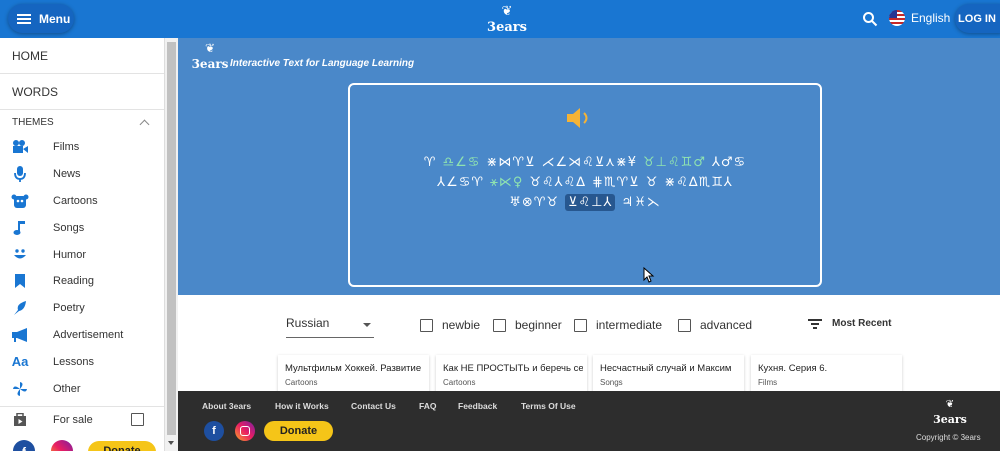 The width and height of the screenshot is (1000, 451). What do you see at coordinates (322, 63) in the screenshot?
I see `tagline: Interactive Text for Language Learning` at bounding box center [322, 63].